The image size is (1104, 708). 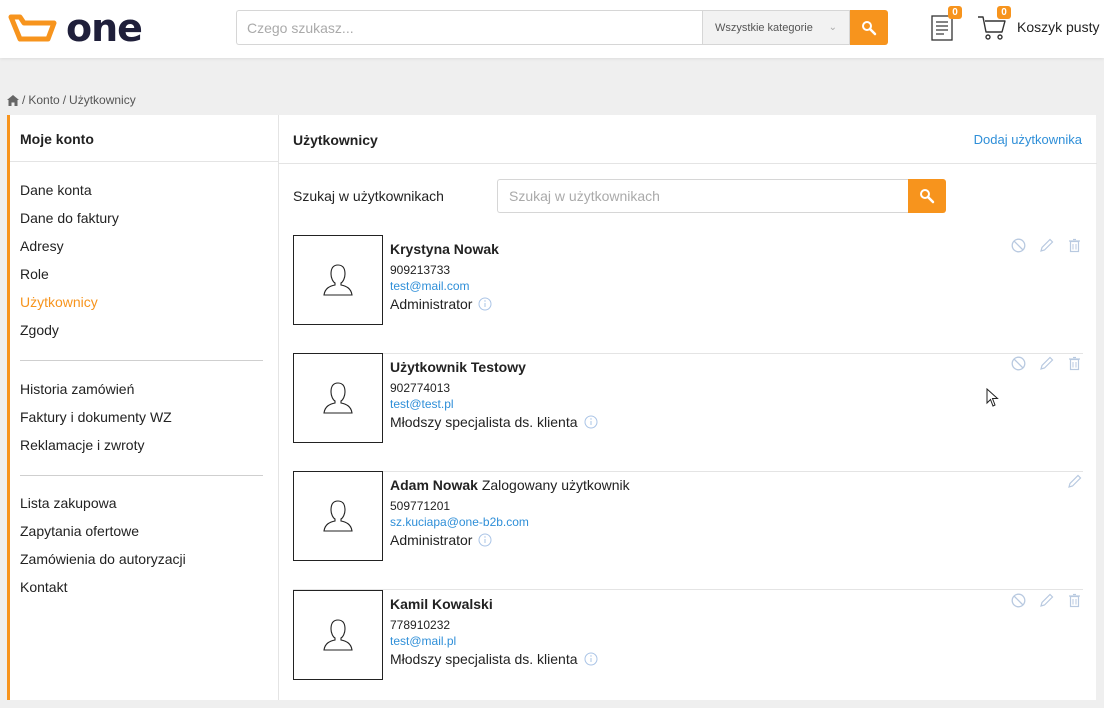 What do you see at coordinates (1028, 139) in the screenshot?
I see `add-user-button: Dodaj użytkownika` at bounding box center [1028, 139].